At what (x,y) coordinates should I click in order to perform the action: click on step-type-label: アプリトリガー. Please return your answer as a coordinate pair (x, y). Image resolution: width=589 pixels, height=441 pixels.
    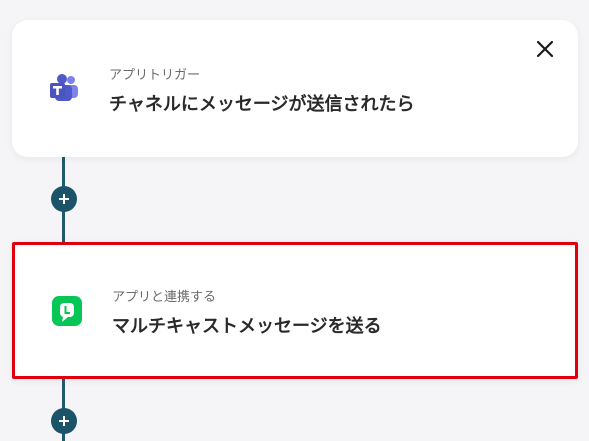
    Looking at the image, I should click on (155, 75).